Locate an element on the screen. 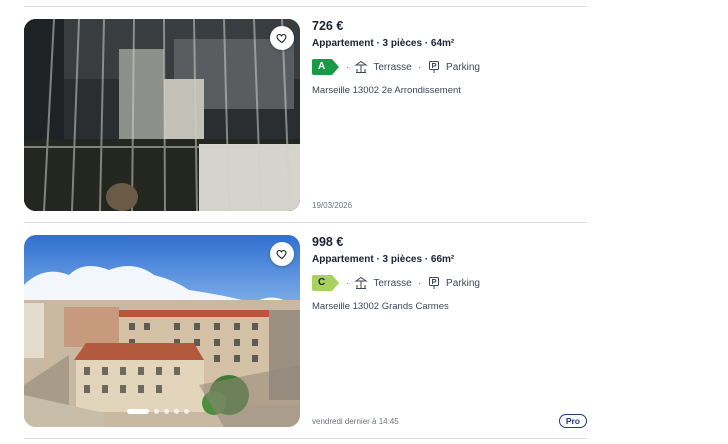 This screenshot has height=444, width=728. listing-location: Marseille 13002 2e Arrondissement is located at coordinates (386, 90).